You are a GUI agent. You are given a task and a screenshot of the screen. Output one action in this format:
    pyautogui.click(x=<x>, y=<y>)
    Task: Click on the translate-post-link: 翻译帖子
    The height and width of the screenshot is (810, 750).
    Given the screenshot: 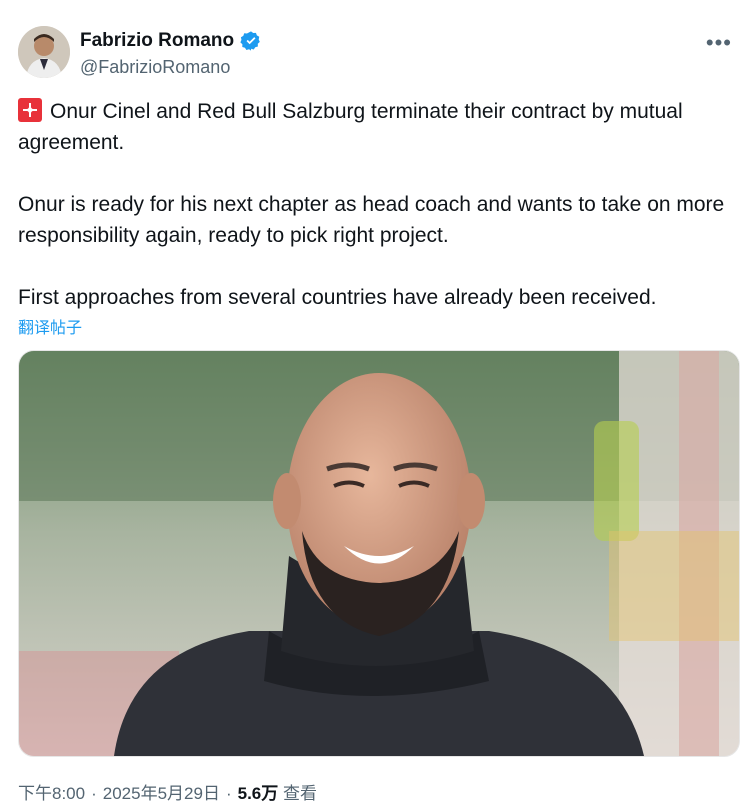 What is the action you would take?
    pyautogui.click(x=50, y=326)
    